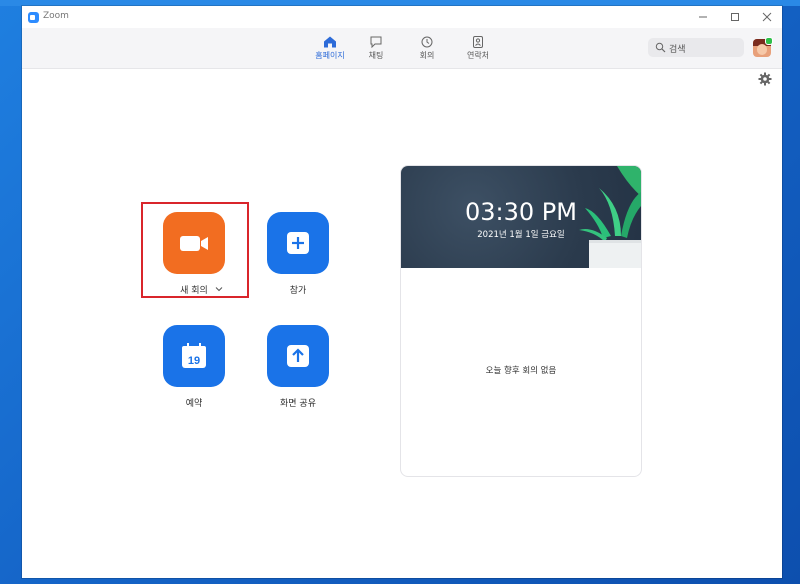 The width and height of the screenshot is (800, 584). What do you see at coordinates (194, 361) in the screenshot?
I see `calendar-day: 19` at bounding box center [194, 361].